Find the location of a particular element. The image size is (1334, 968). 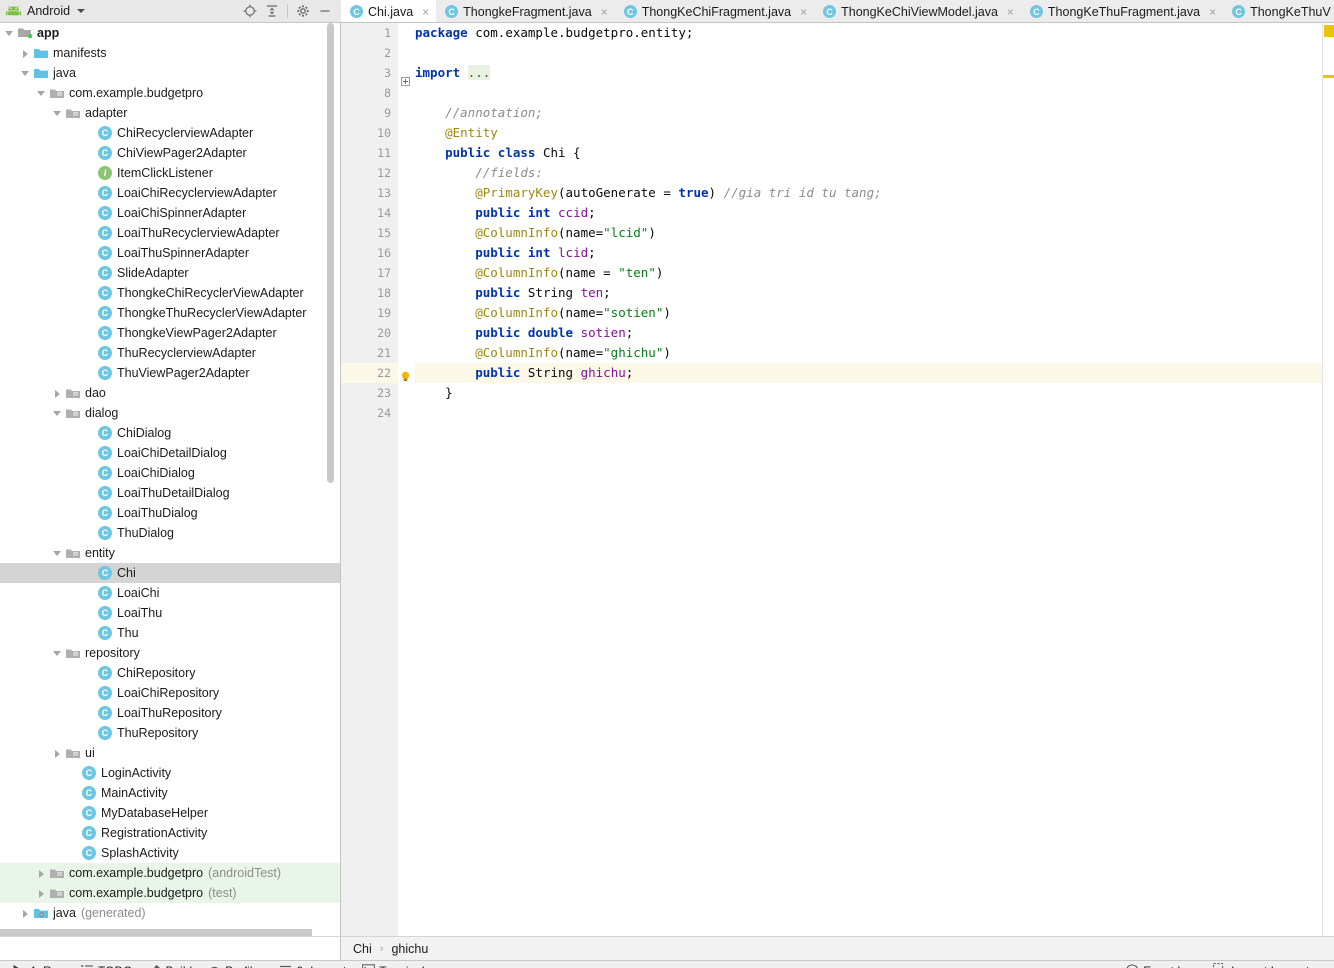

line-number: 2 is located at coordinates (369, 53).